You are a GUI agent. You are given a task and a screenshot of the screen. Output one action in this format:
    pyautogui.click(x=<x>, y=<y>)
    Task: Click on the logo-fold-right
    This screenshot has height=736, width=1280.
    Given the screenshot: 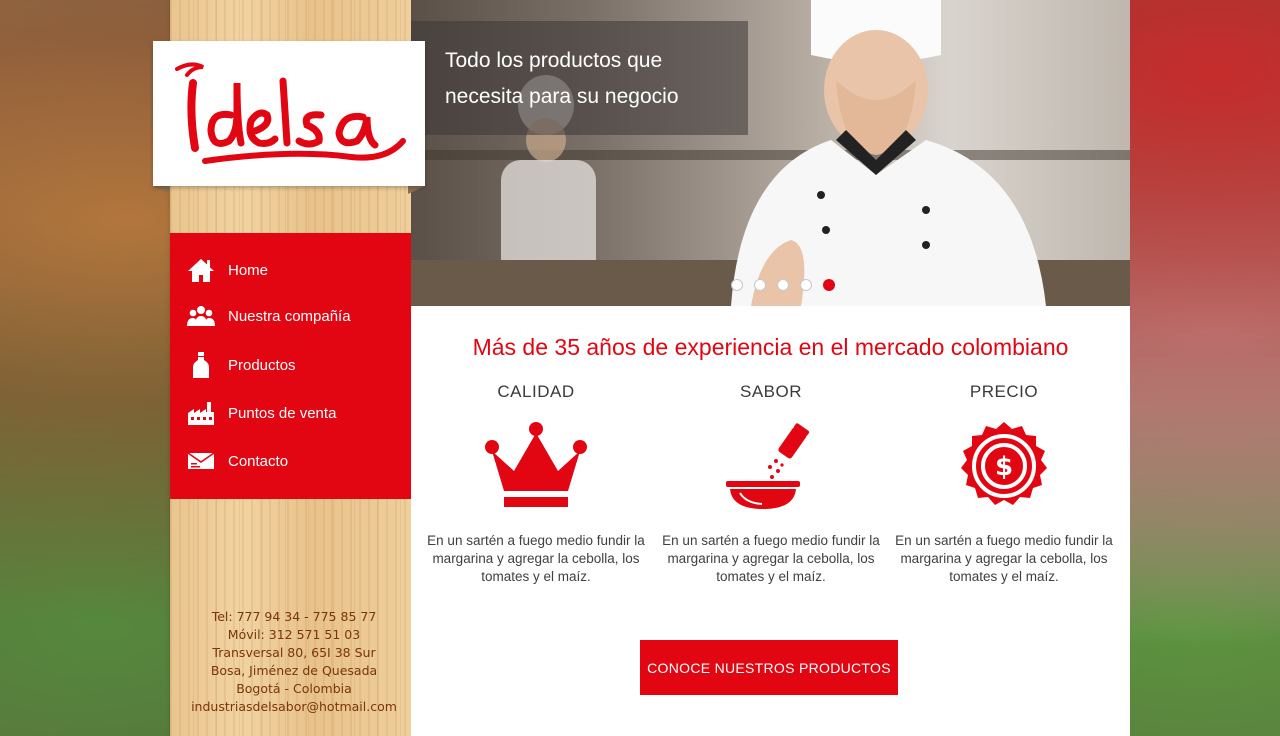 What is the action you would take?
    pyautogui.click(x=416, y=190)
    